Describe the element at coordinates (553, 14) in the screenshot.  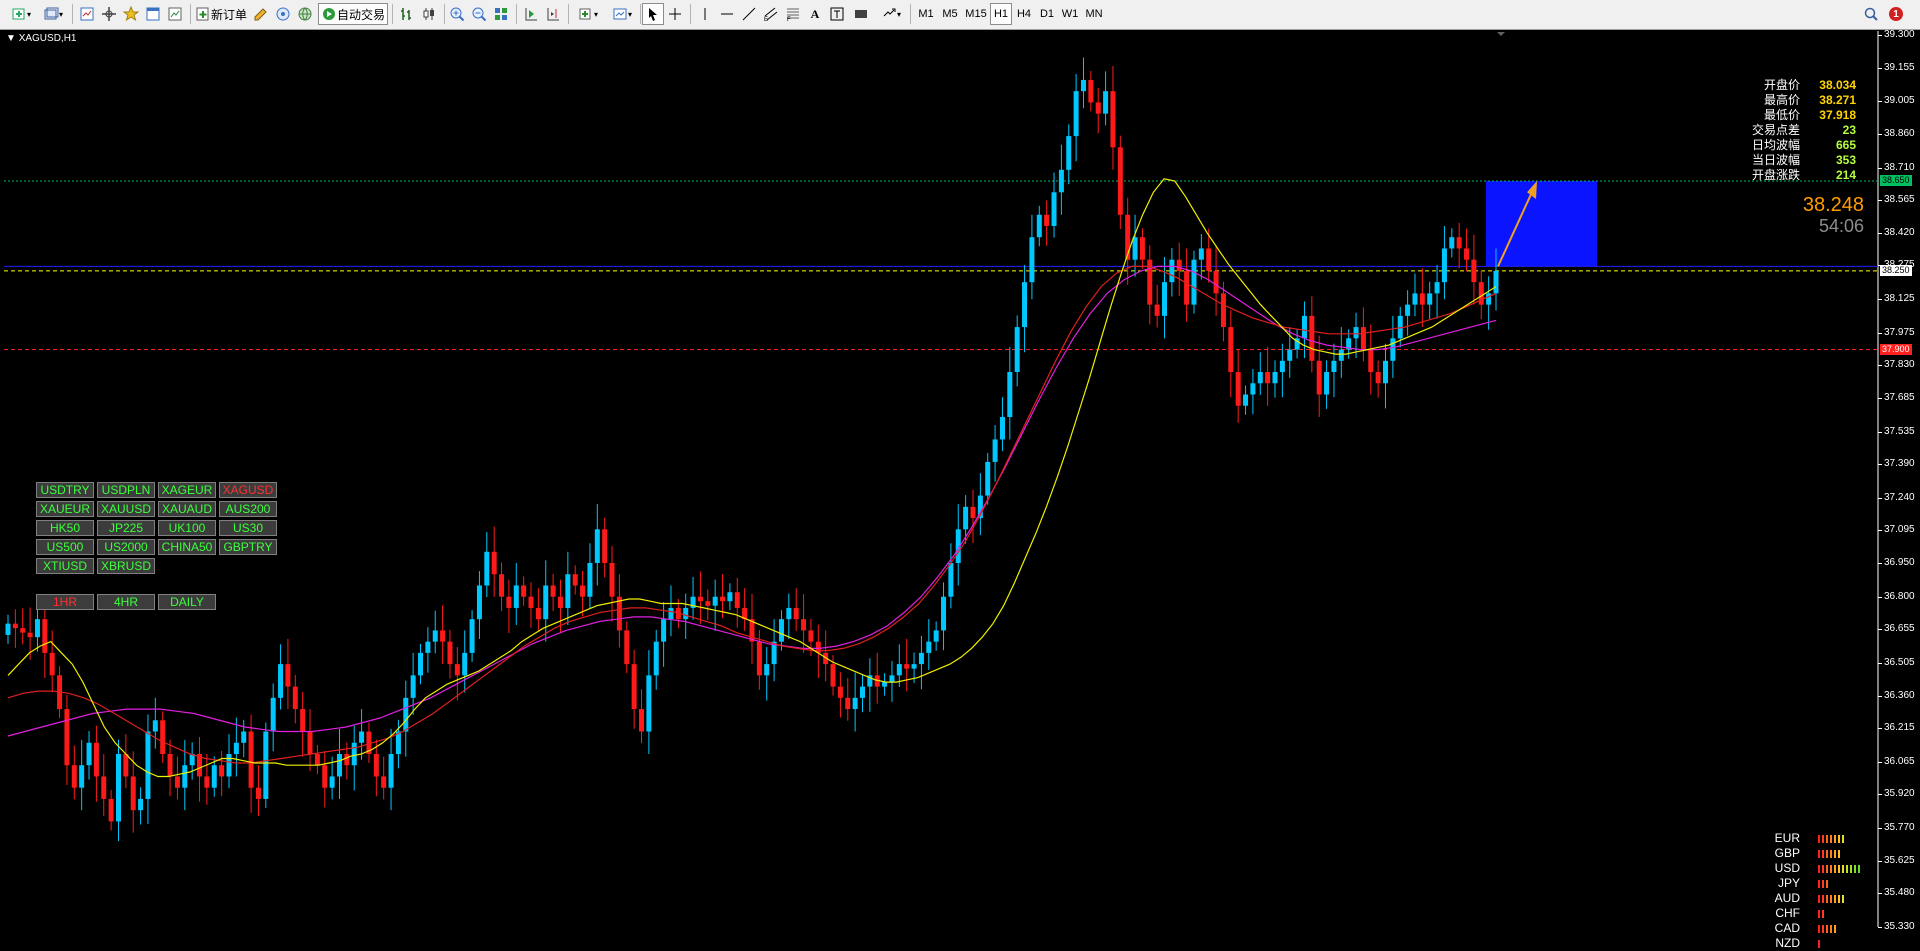
I see `chart-shift-button` at that location.